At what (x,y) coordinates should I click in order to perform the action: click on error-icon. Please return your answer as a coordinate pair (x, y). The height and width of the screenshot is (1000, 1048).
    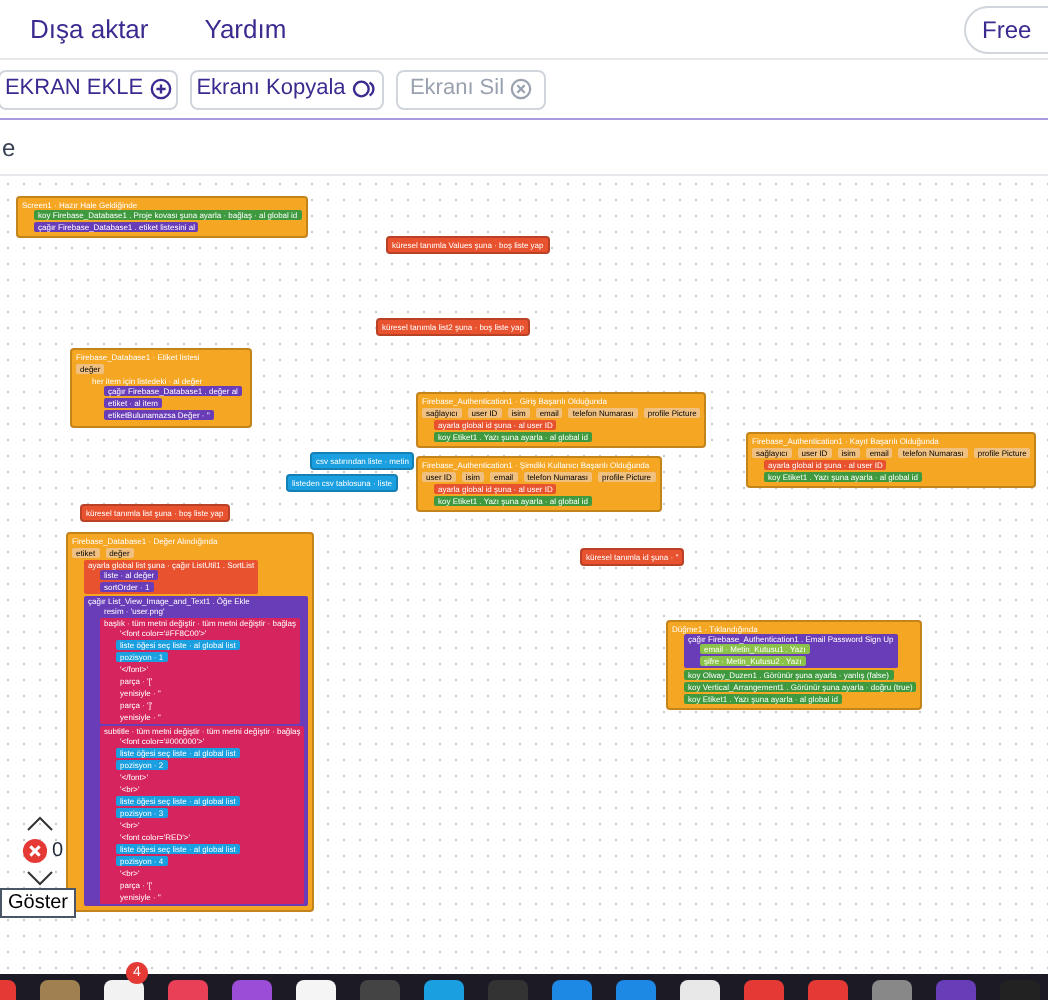
    Looking at the image, I should click on (35, 851).